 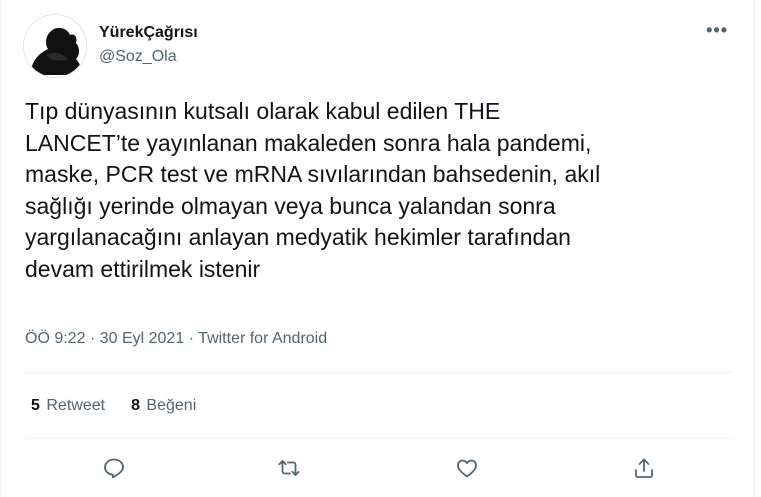 What do you see at coordinates (717, 30) in the screenshot?
I see `more-options-icon: •••` at bounding box center [717, 30].